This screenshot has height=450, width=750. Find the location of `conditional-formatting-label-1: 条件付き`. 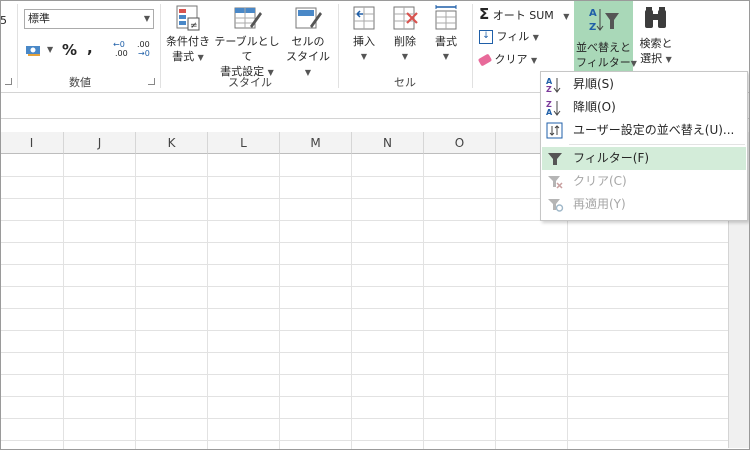

conditional-formatting-label-1: 条件付き is located at coordinates (188, 41).